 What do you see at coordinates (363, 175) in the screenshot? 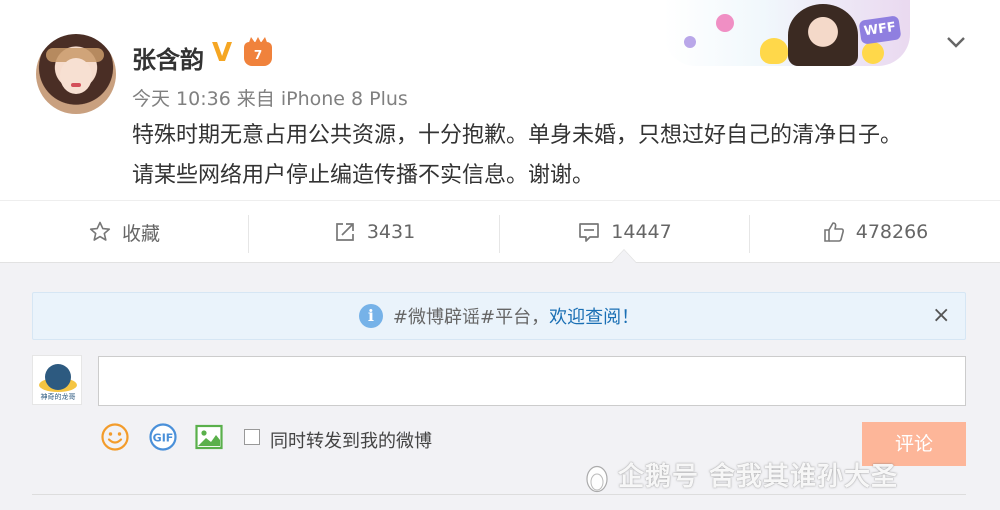
I see `post-text-line-2: 请某些网络用户停止编造传播不实信息。谢谢。` at bounding box center [363, 175].